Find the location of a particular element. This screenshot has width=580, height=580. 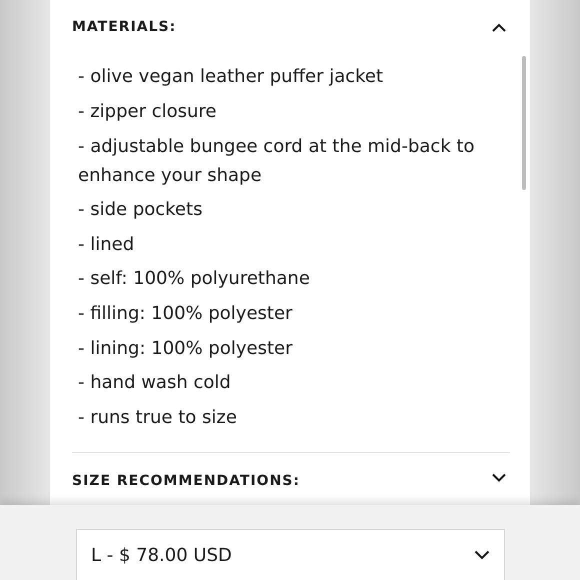

selected-size-price: L - $ 78.00 USD is located at coordinates (161, 555).